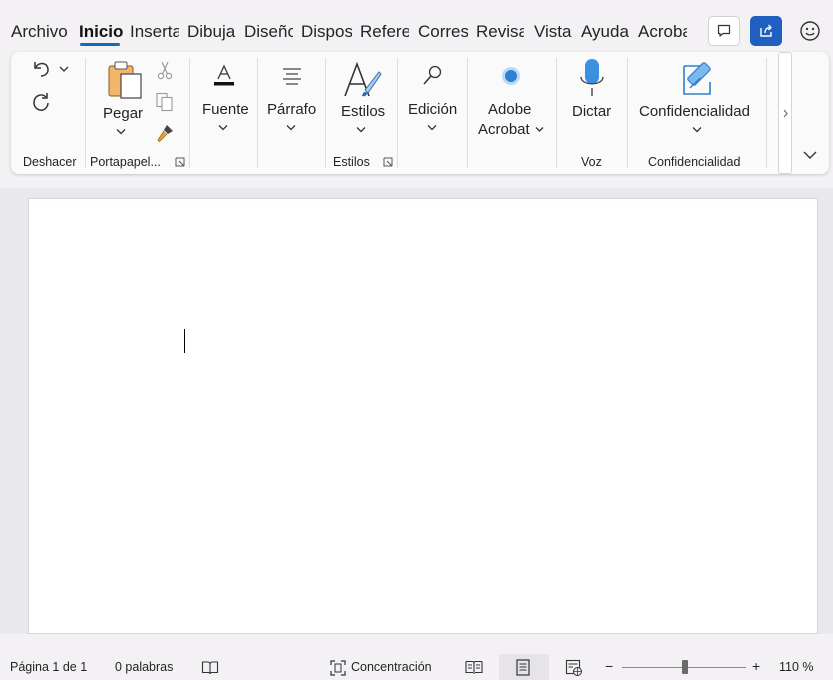 The height and width of the screenshot is (680, 833). What do you see at coordinates (41, 33) in the screenshot?
I see `tab-archivo: Archivo` at bounding box center [41, 33].